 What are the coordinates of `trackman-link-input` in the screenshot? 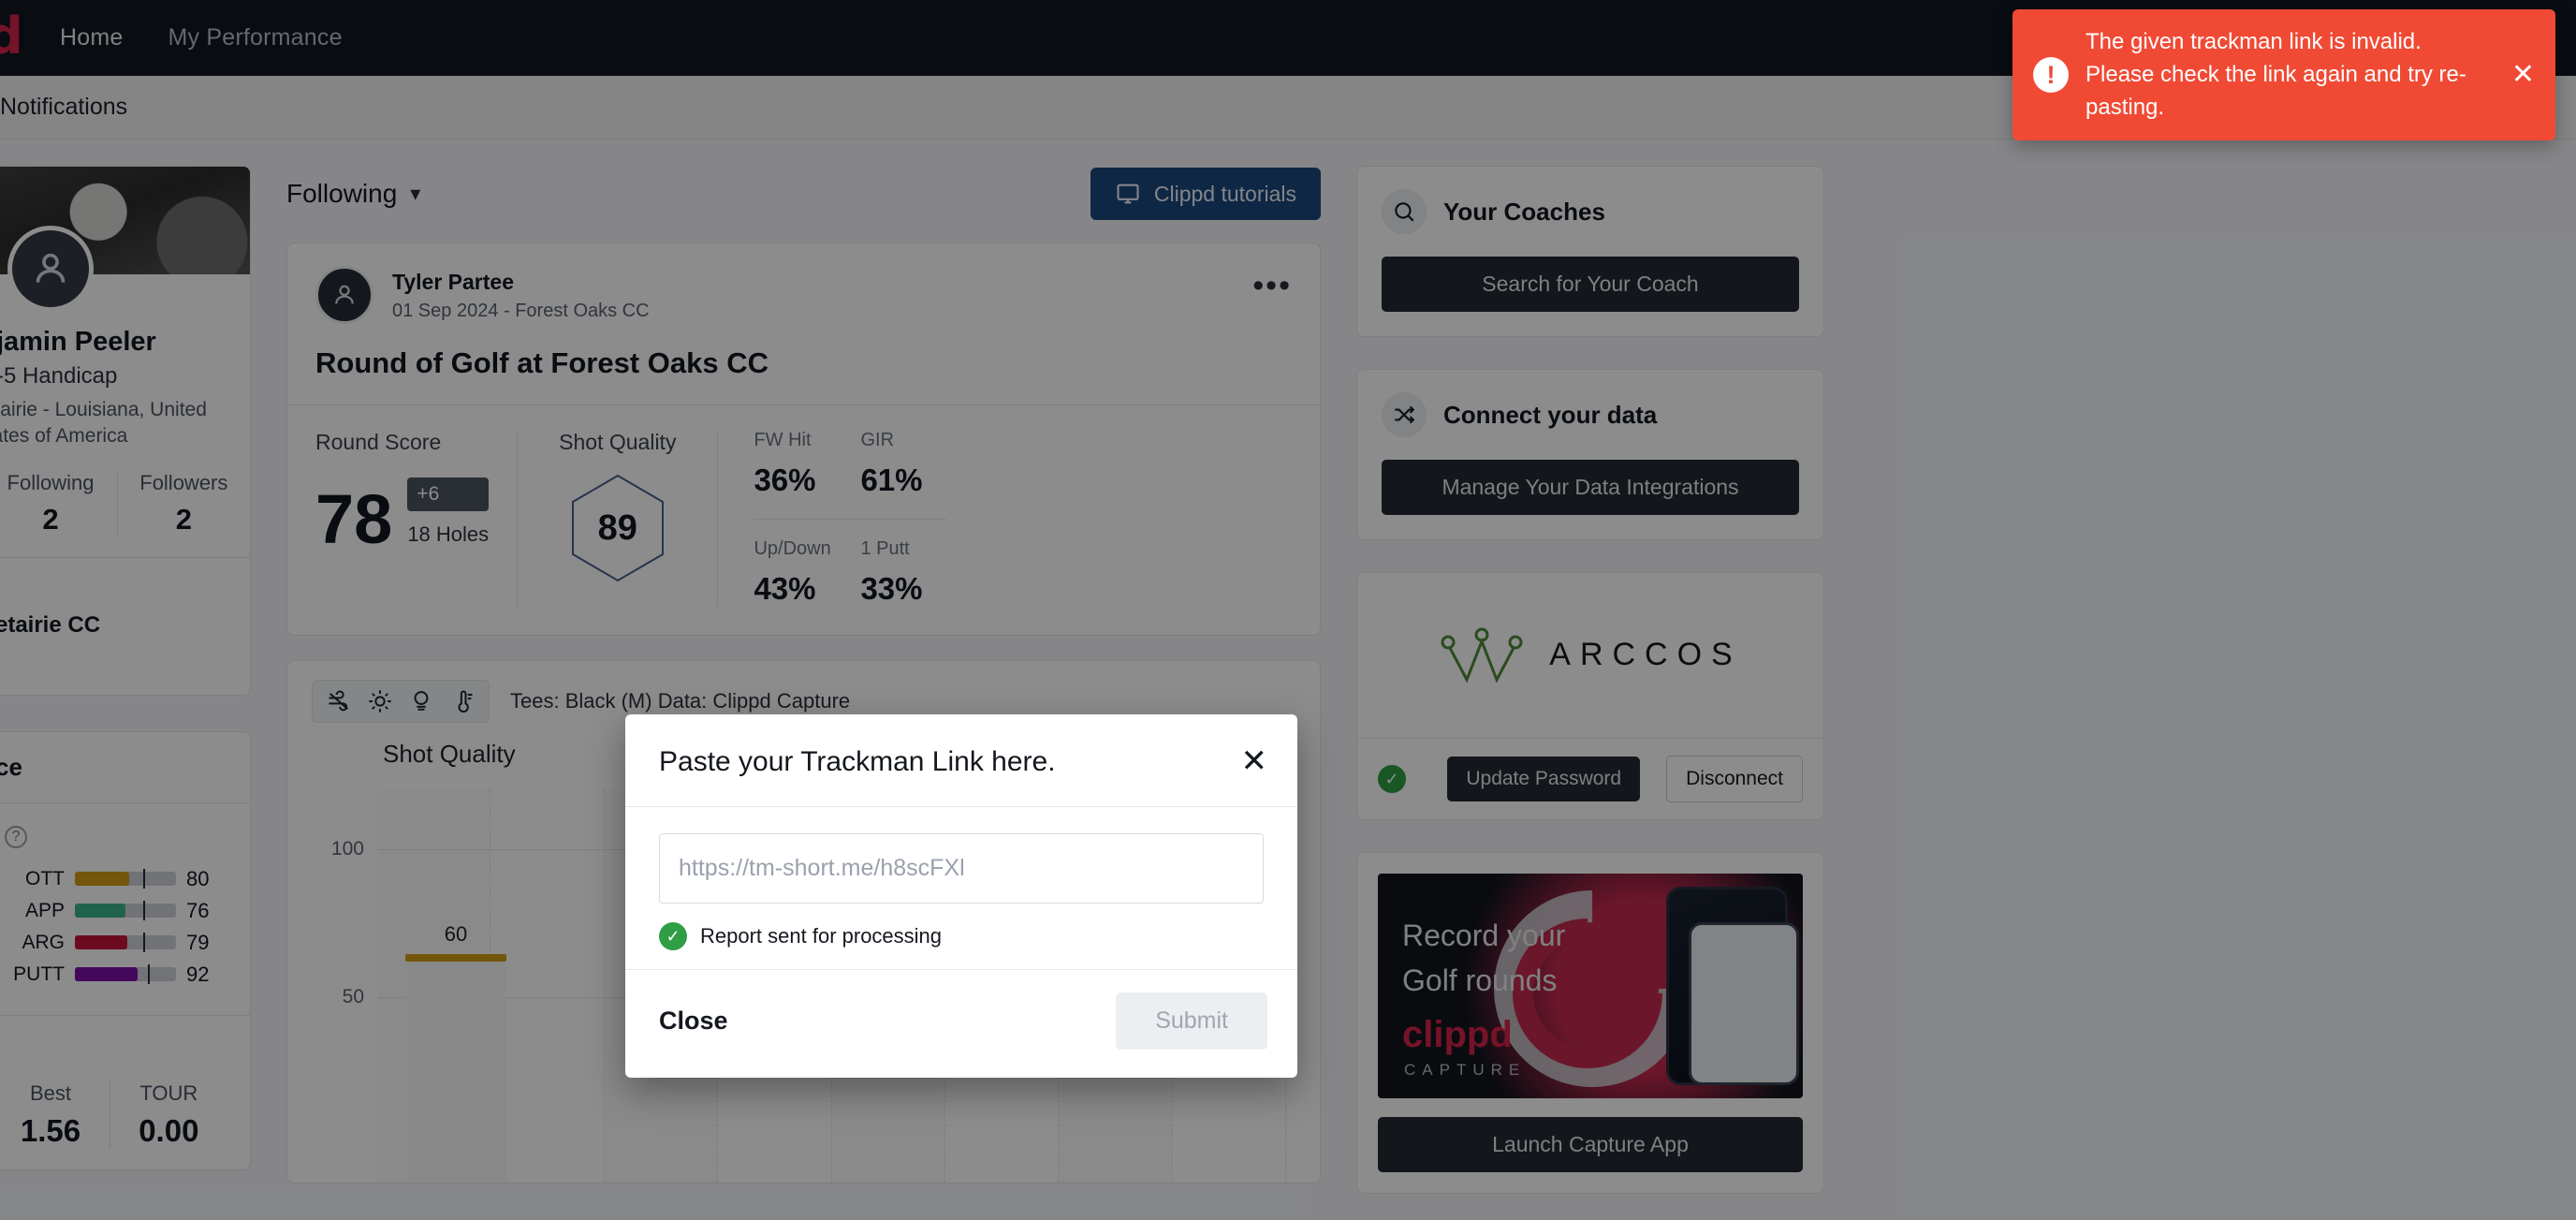 It's located at (962, 868).